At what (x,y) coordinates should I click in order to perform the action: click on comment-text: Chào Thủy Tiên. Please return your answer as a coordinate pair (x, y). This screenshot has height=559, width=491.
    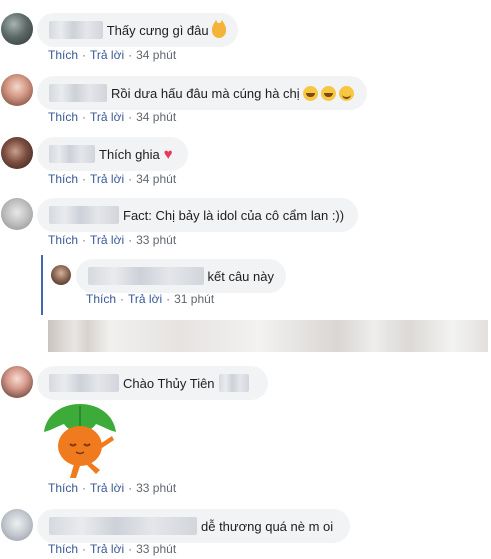
    Looking at the image, I should click on (169, 383).